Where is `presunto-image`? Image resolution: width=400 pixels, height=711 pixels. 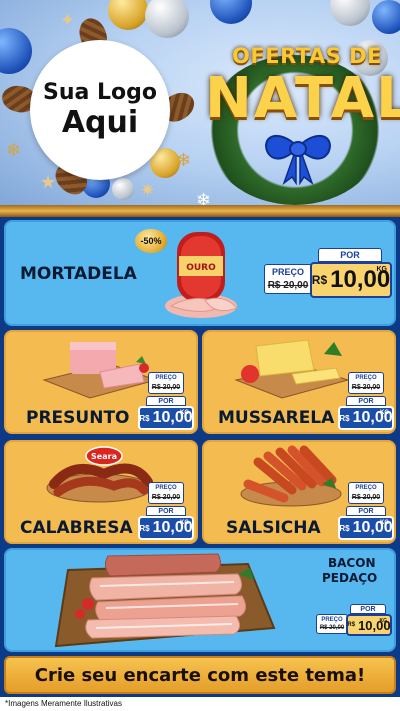
presunto-image is located at coordinates (100, 370).